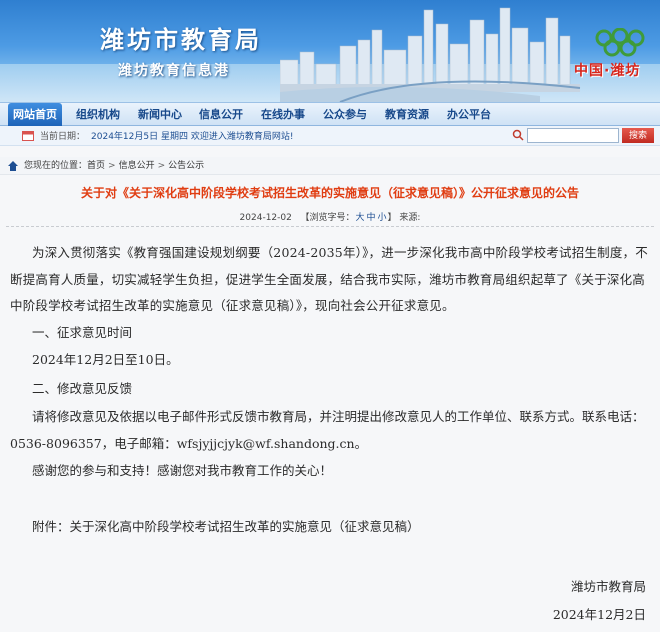  Describe the element at coordinates (56, 166) in the screenshot. I see `breadcrumb-prefix: 您现在的位置：` at that location.